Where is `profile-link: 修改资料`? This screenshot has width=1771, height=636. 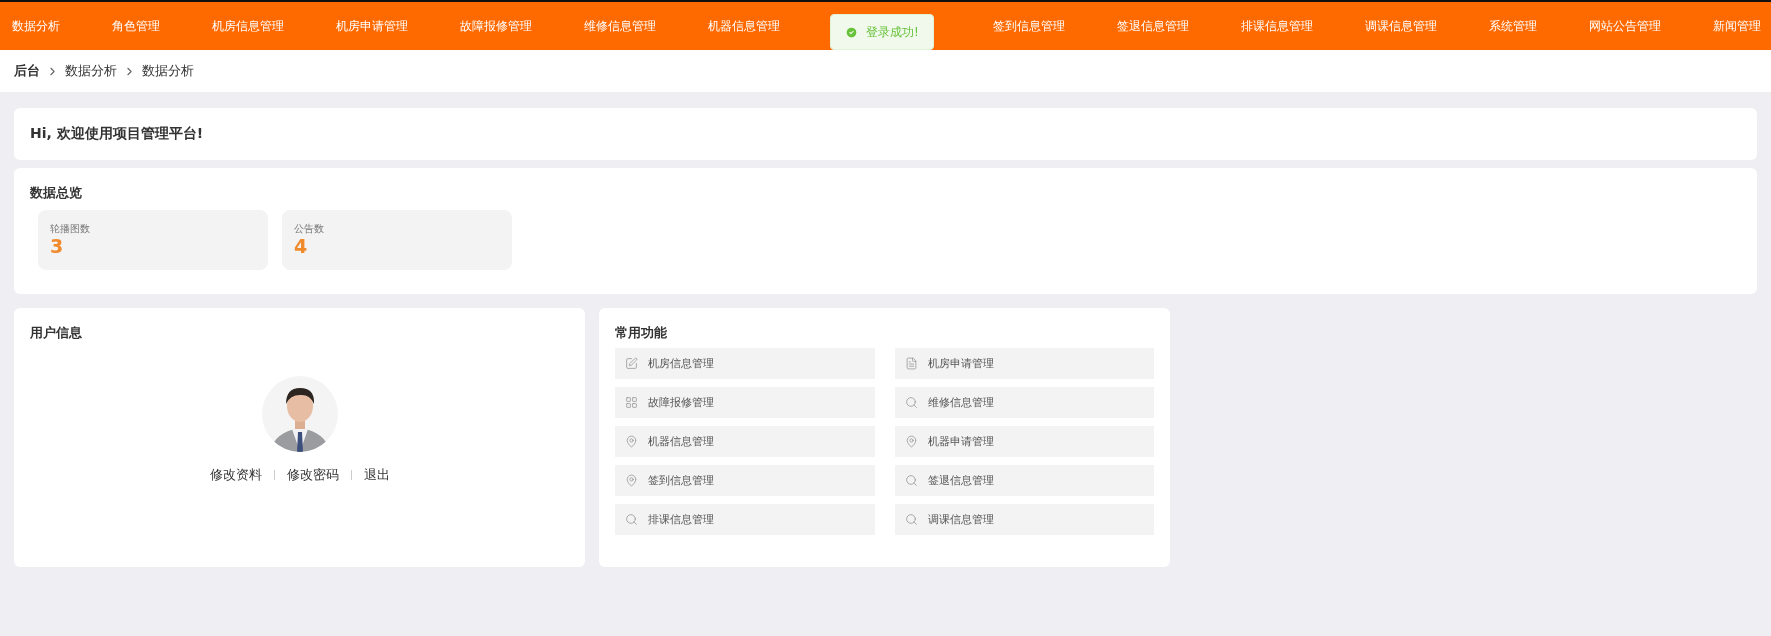
profile-link: 修改资料 is located at coordinates (235, 475).